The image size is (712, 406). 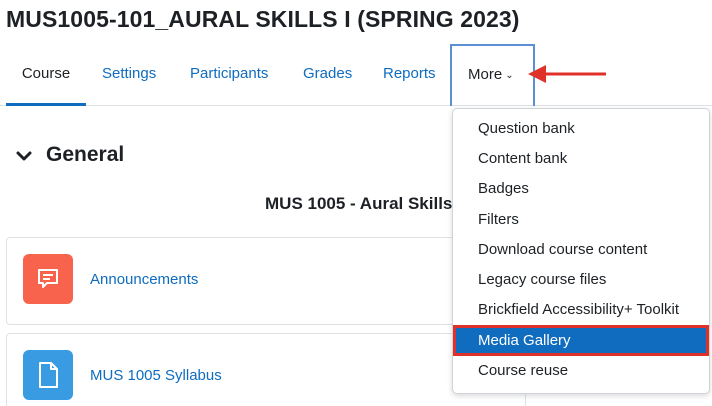 What do you see at coordinates (327, 75) in the screenshot?
I see `tab-grades: Grades` at bounding box center [327, 75].